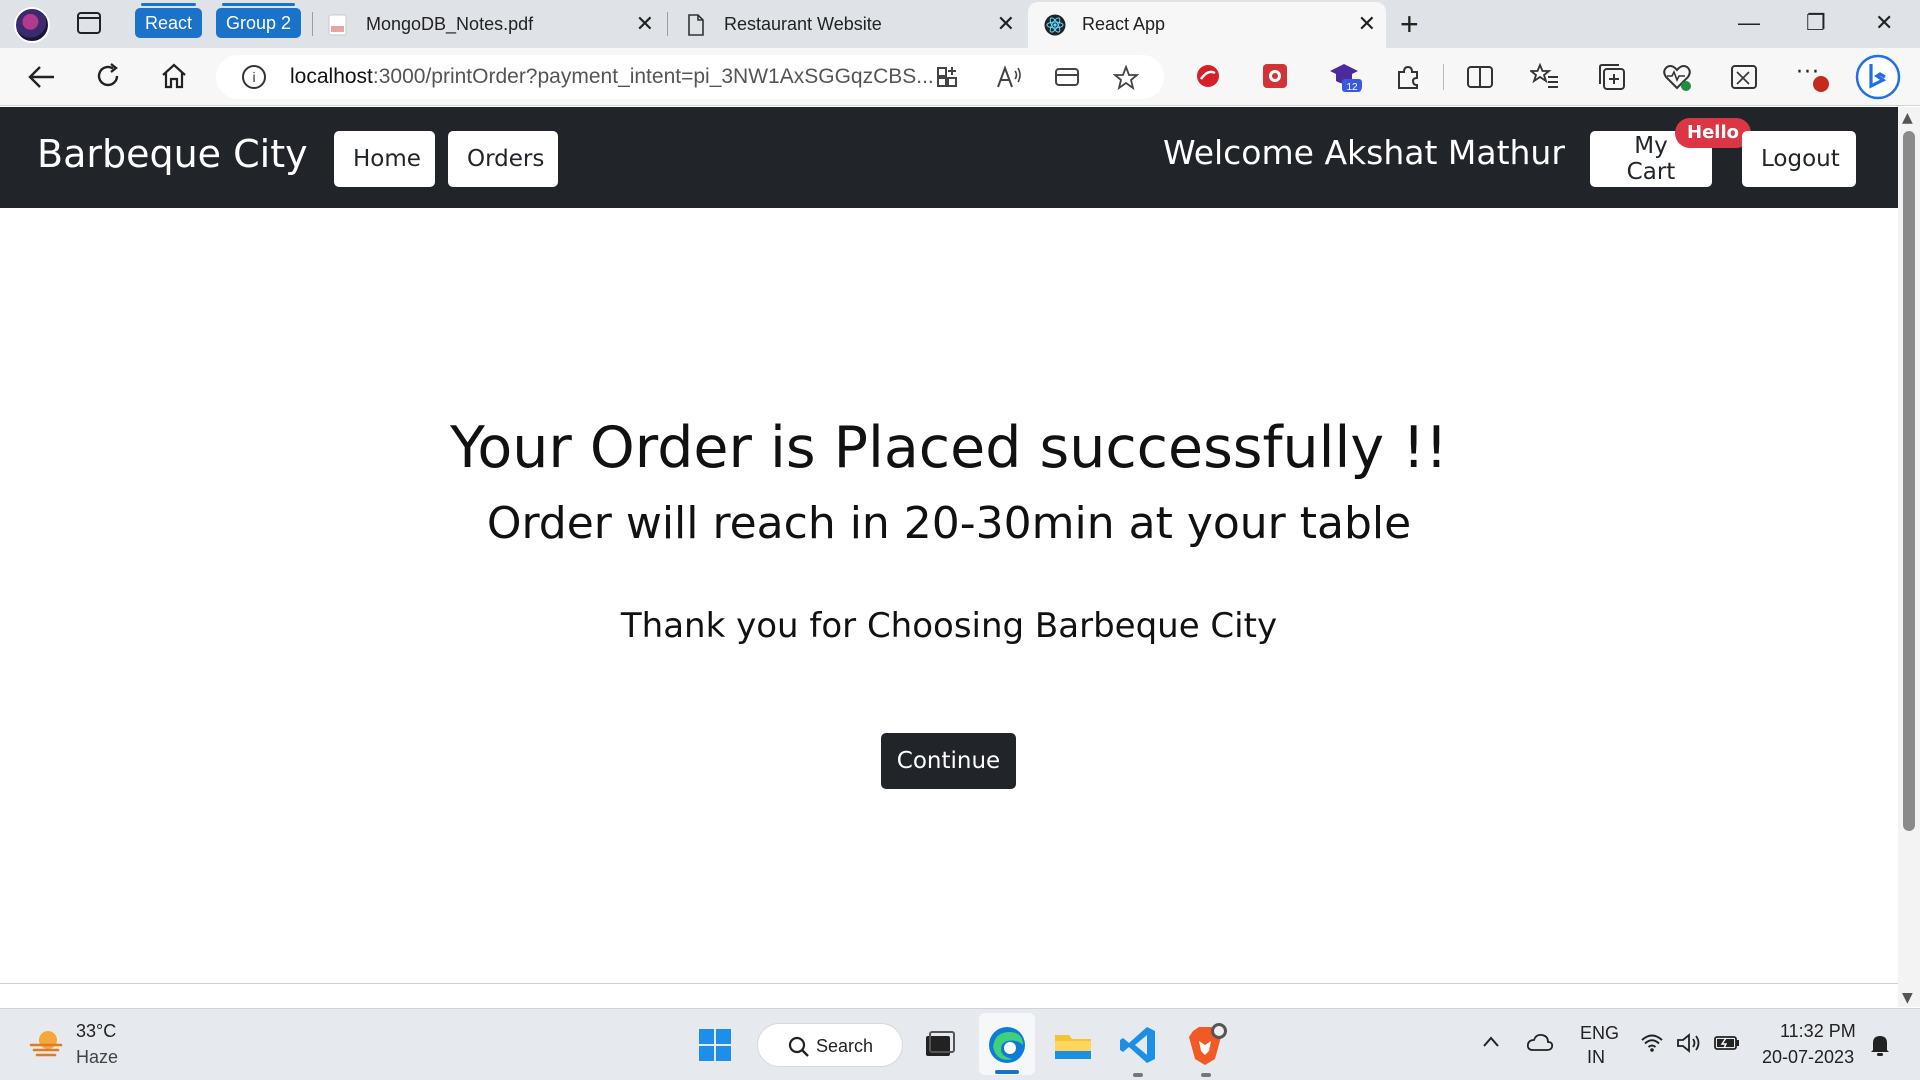  I want to click on active-app-indicator, so click(1007, 1072).